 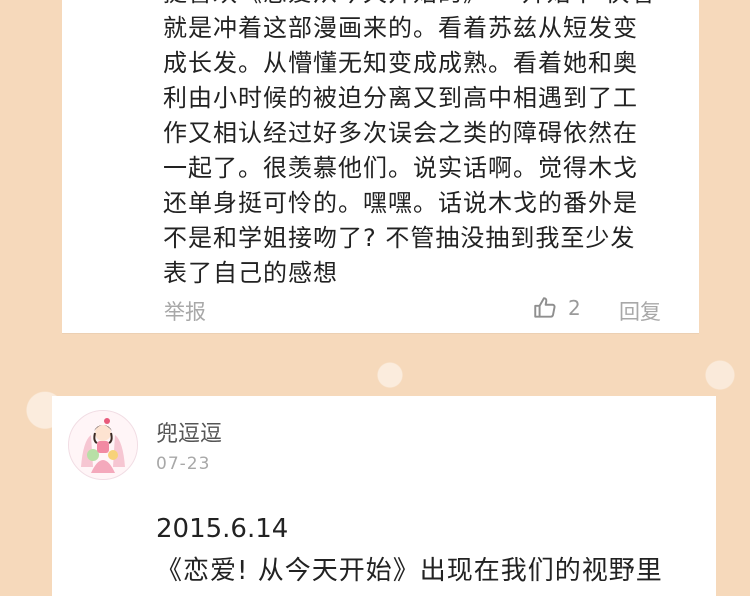 I want to click on comment-line: 作又相认经过好多次误会之类的障碍依然在, so click(x=400, y=133).